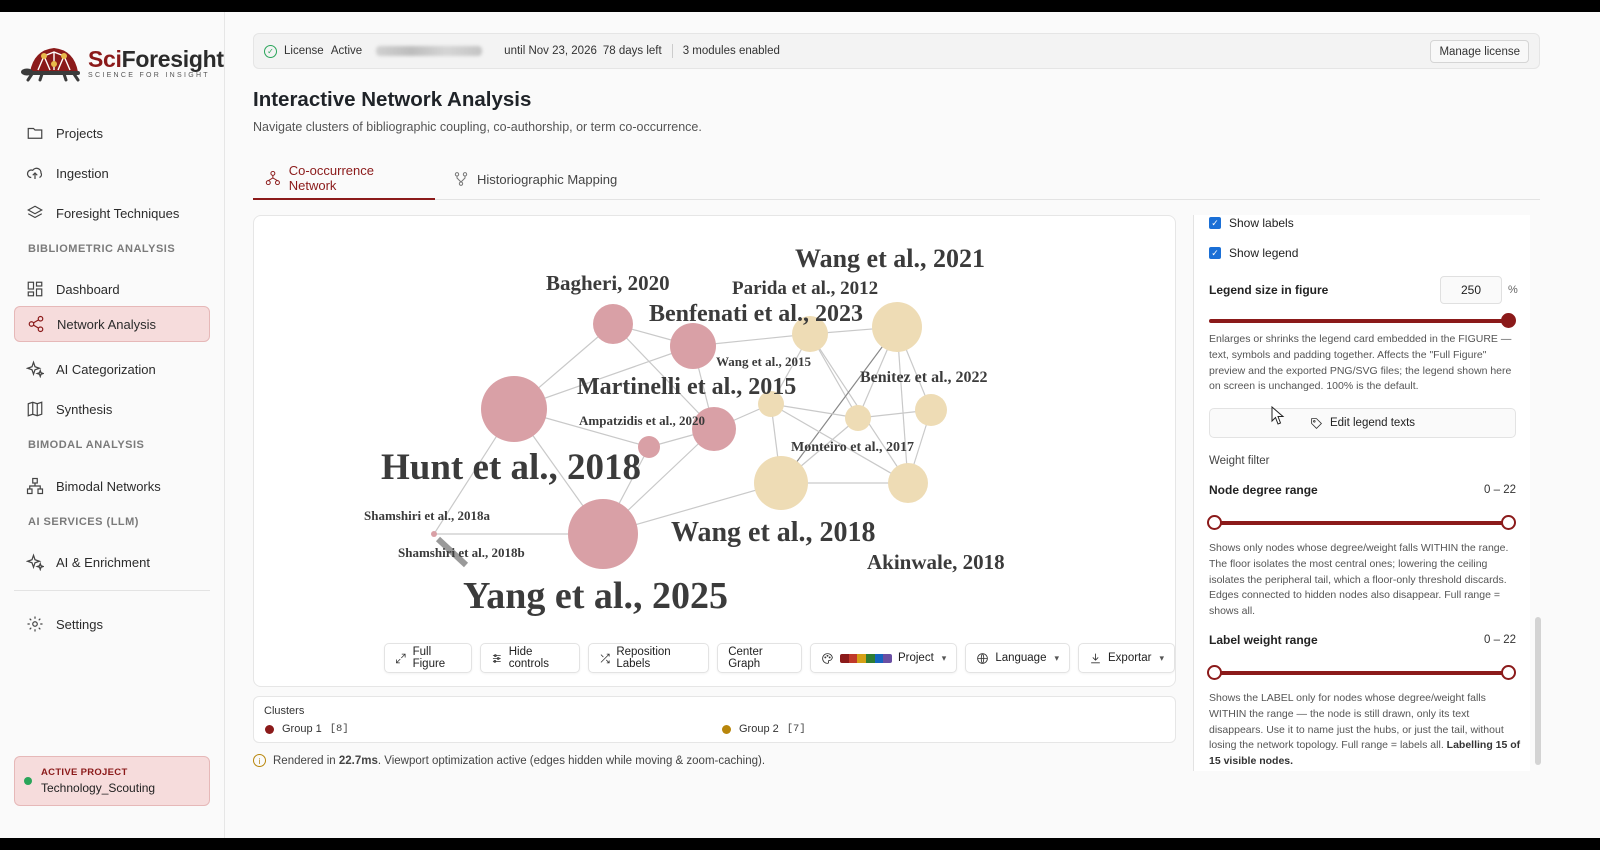 The width and height of the screenshot is (1600, 850). I want to click on sidebar-item-dashboard: Dashboard, so click(112, 289).